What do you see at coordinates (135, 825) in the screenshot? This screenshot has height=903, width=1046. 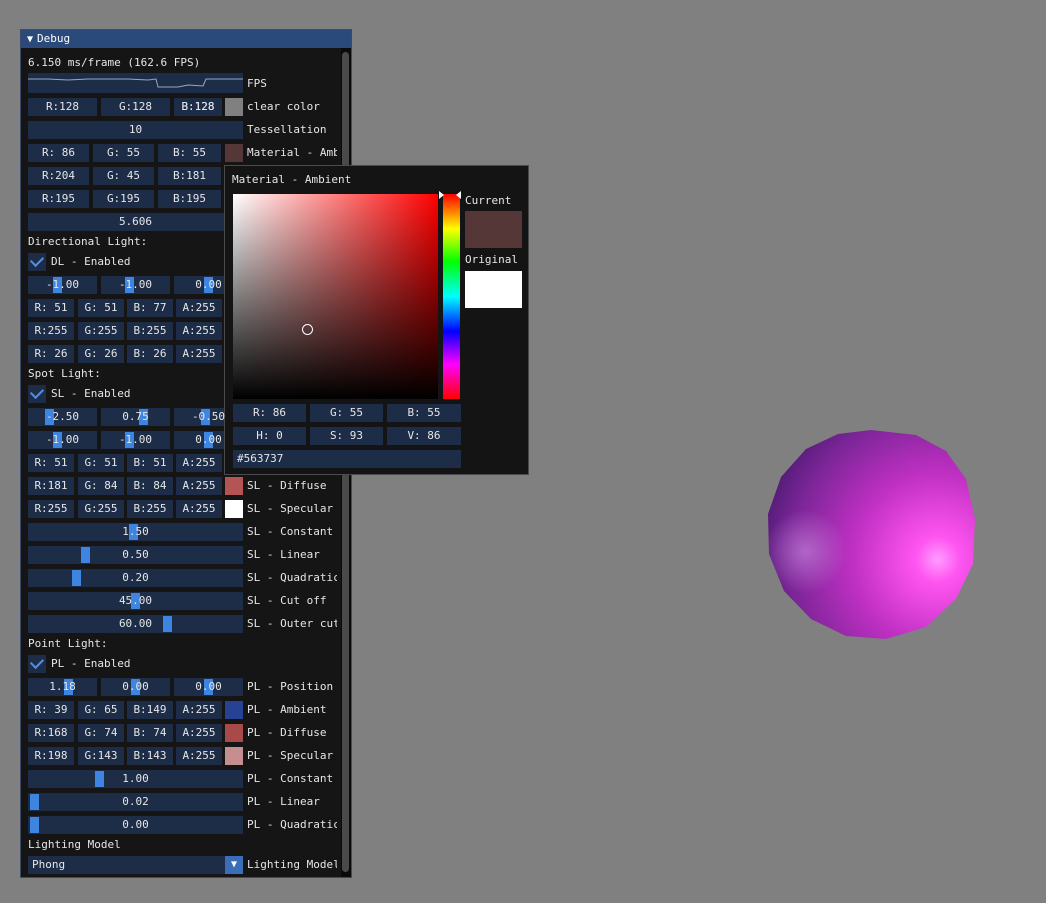 I see `pl-quadratic-slider: 0.00` at bounding box center [135, 825].